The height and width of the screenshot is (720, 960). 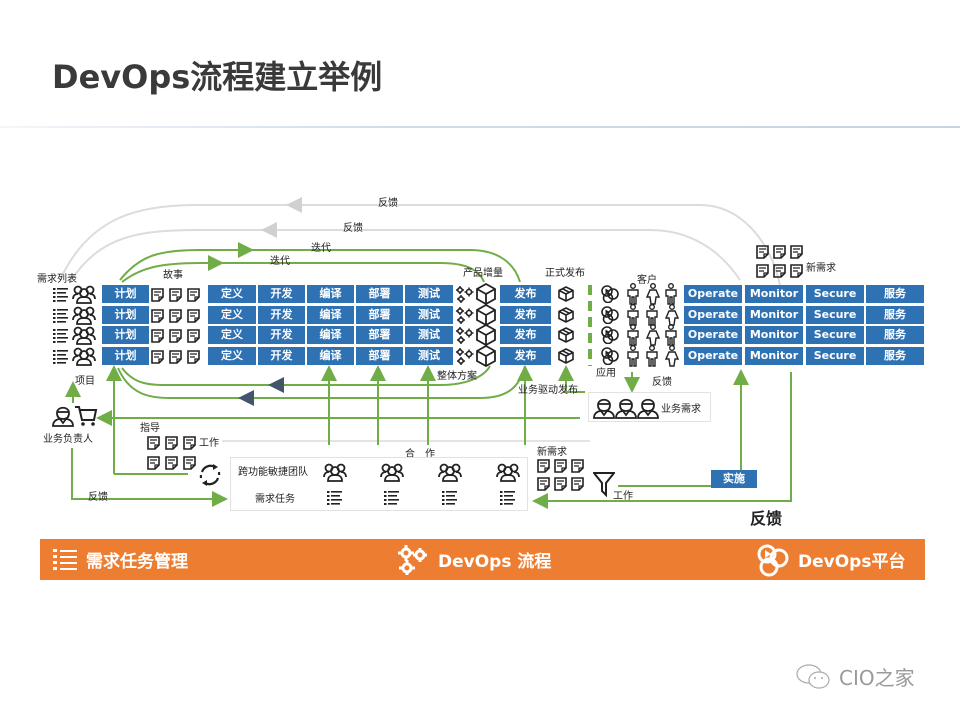 I want to click on implement-box: 实施, so click(x=734, y=479).